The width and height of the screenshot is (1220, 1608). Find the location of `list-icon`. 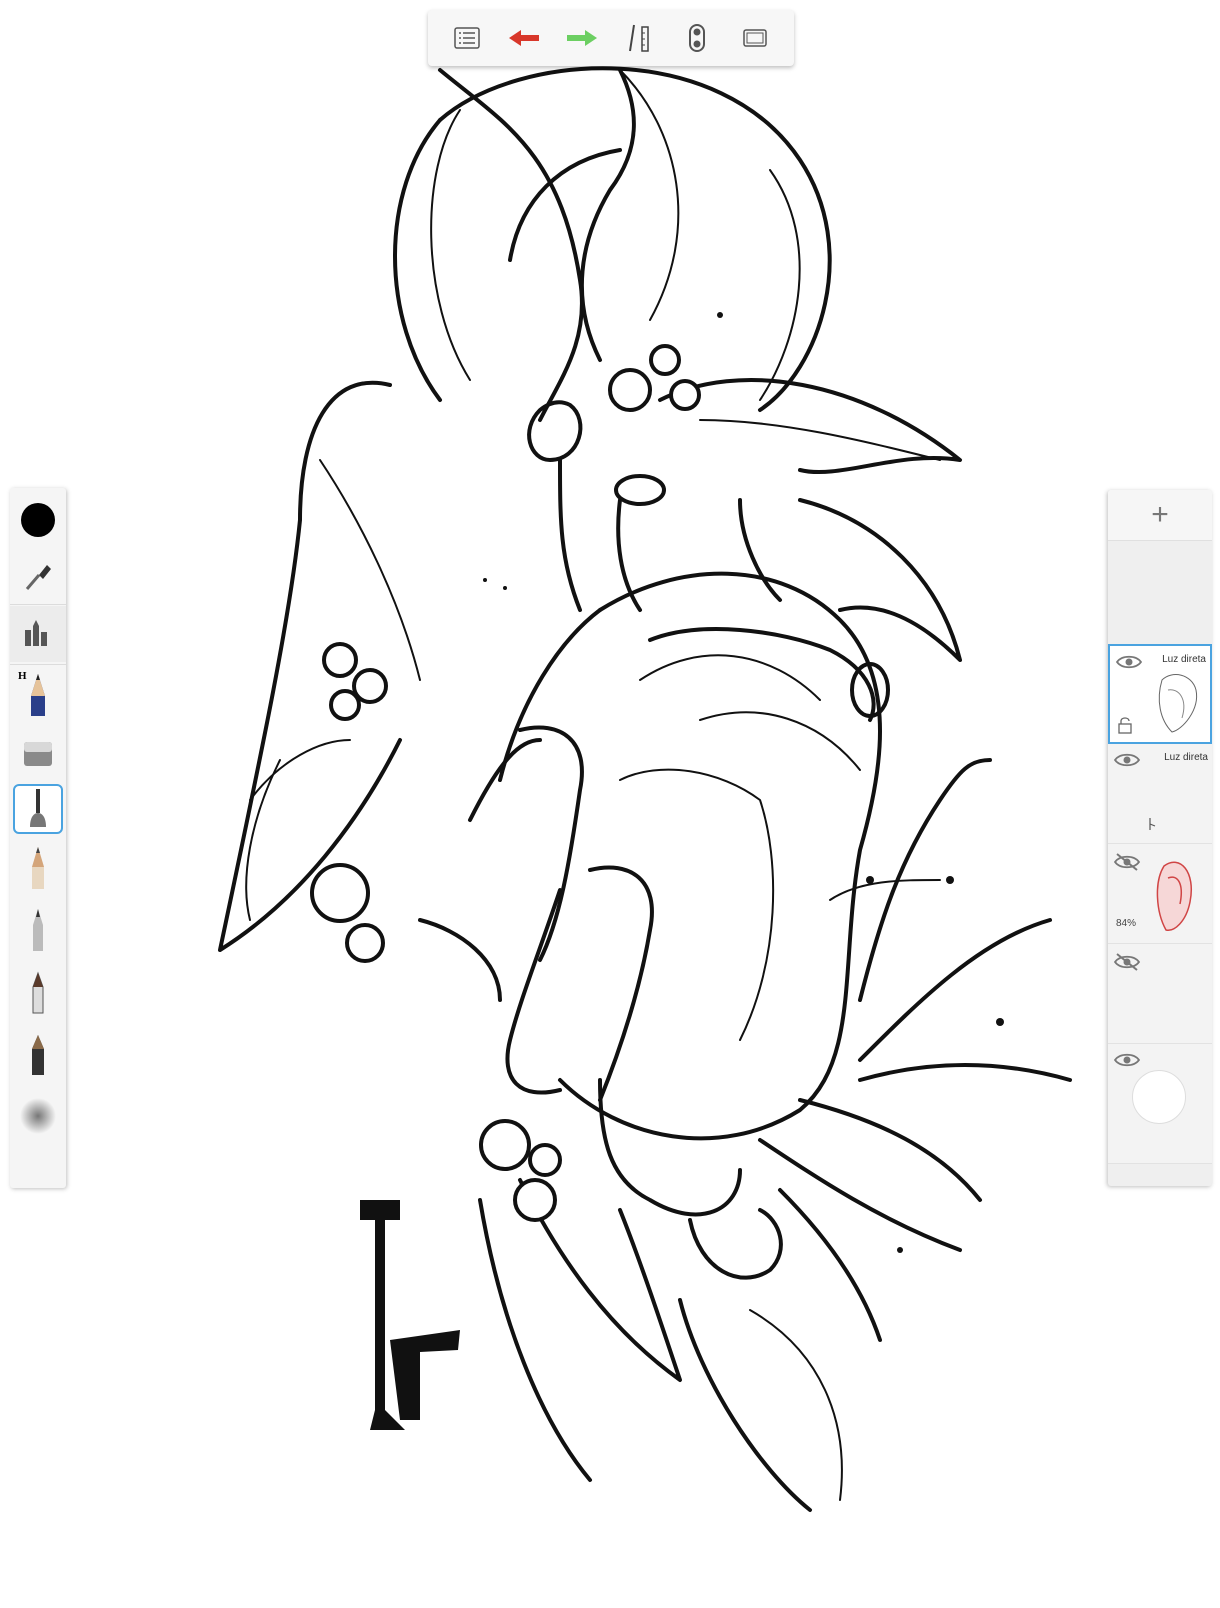

list-icon is located at coordinates (467, 38).